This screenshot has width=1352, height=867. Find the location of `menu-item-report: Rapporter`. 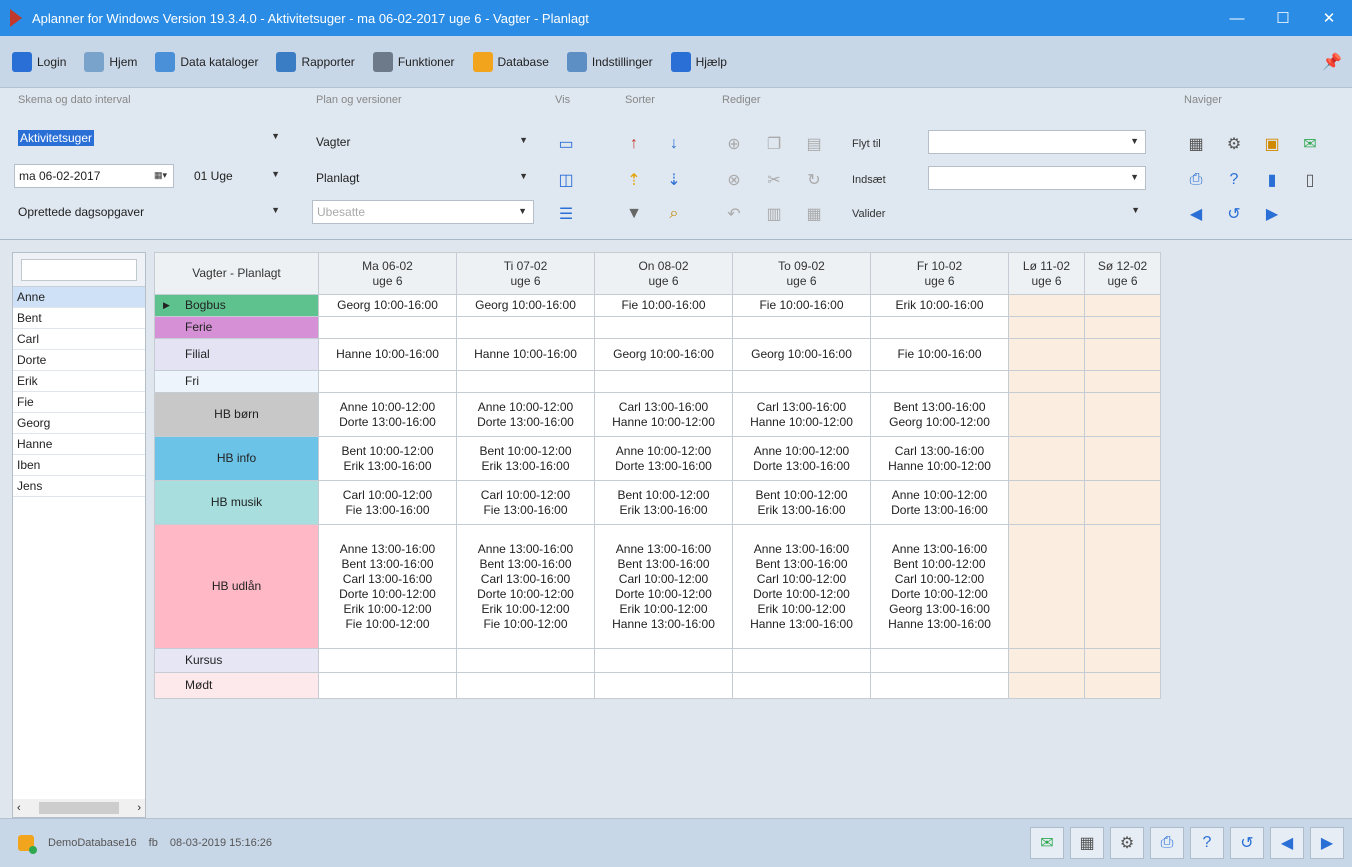

menu-item-report: Rapporter is located at coordinates (315, 61).